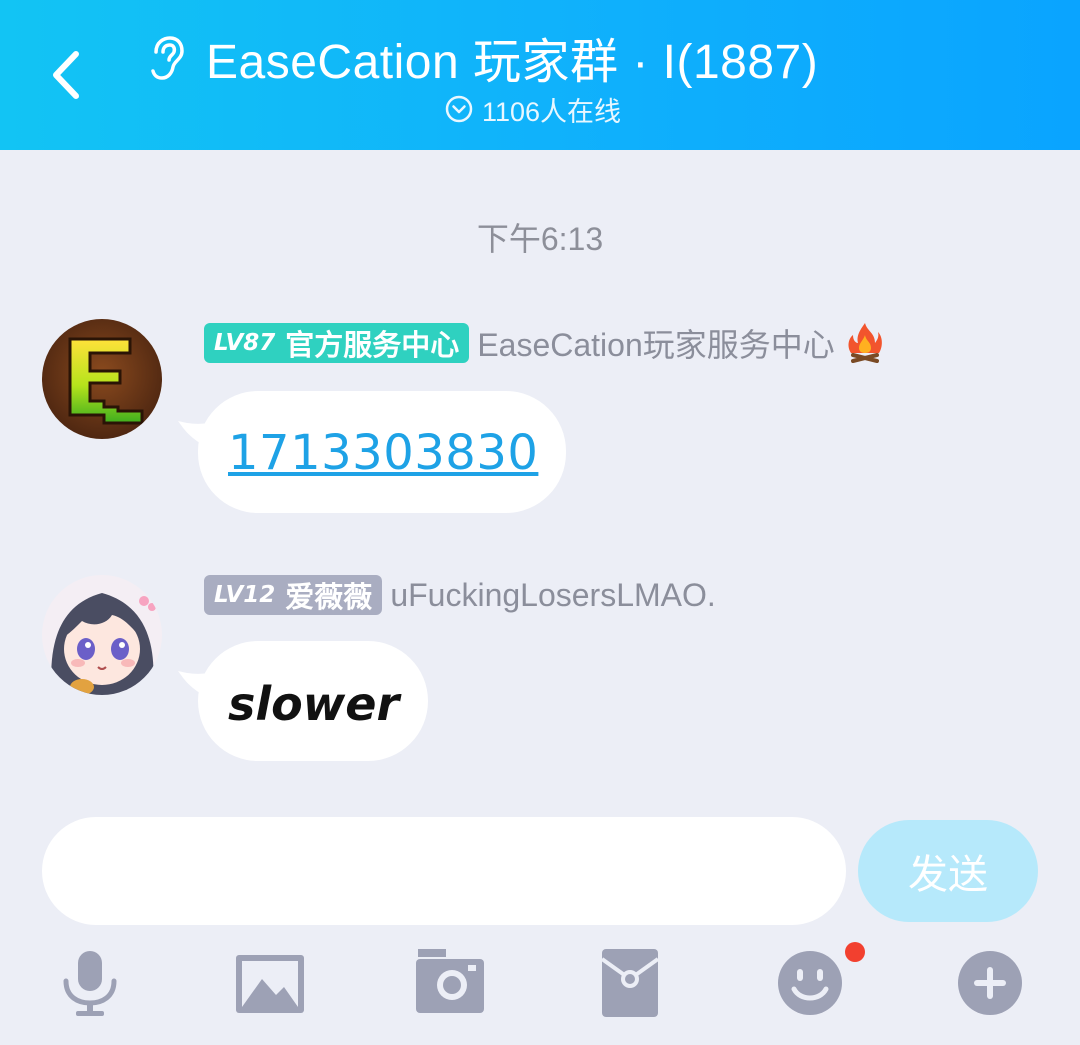 This screenshot has height=1045, width=1080. What do you see at coordinates (245, 343) in the screenshot?
I see `level-label: LV87` at bounding box center [245, 343].